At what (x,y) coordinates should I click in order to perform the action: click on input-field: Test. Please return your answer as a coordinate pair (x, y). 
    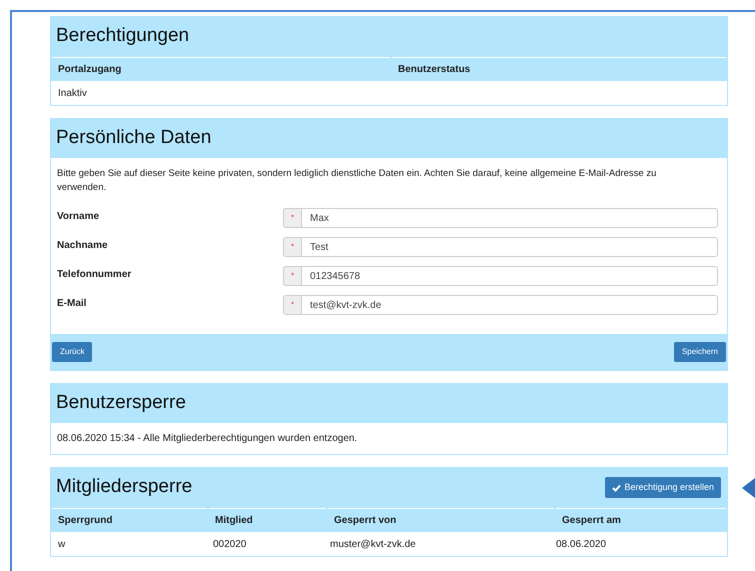
    Looking at the image, I should click on (510, 247).